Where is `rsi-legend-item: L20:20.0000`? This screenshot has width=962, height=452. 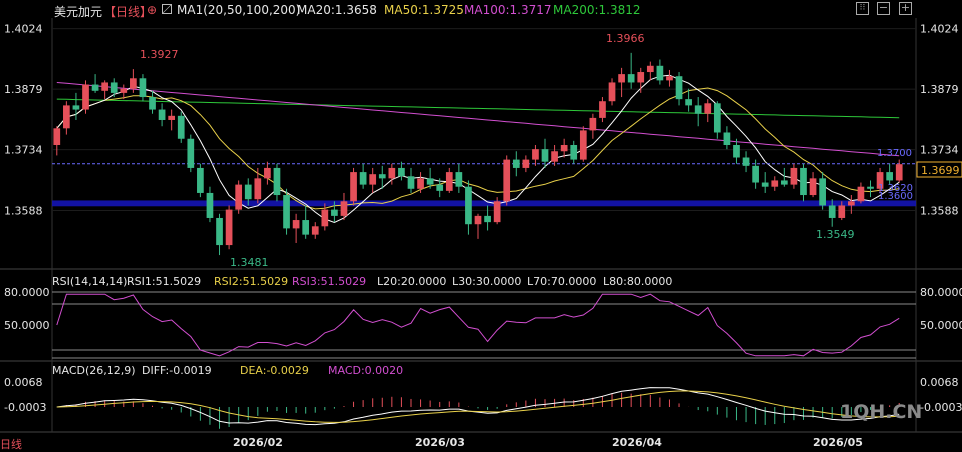 rsi-legend-item: L20:20.0000 is located at coordinates (411, 281).